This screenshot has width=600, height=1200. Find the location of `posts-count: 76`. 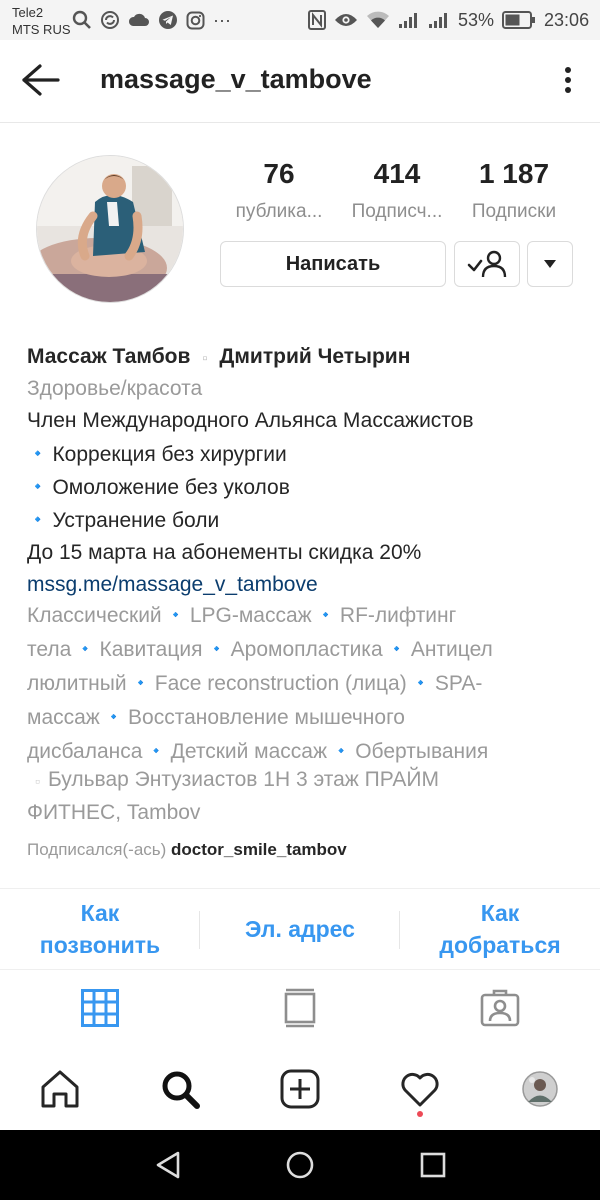

posts-count: 76 is located at coordinates (279, 174).